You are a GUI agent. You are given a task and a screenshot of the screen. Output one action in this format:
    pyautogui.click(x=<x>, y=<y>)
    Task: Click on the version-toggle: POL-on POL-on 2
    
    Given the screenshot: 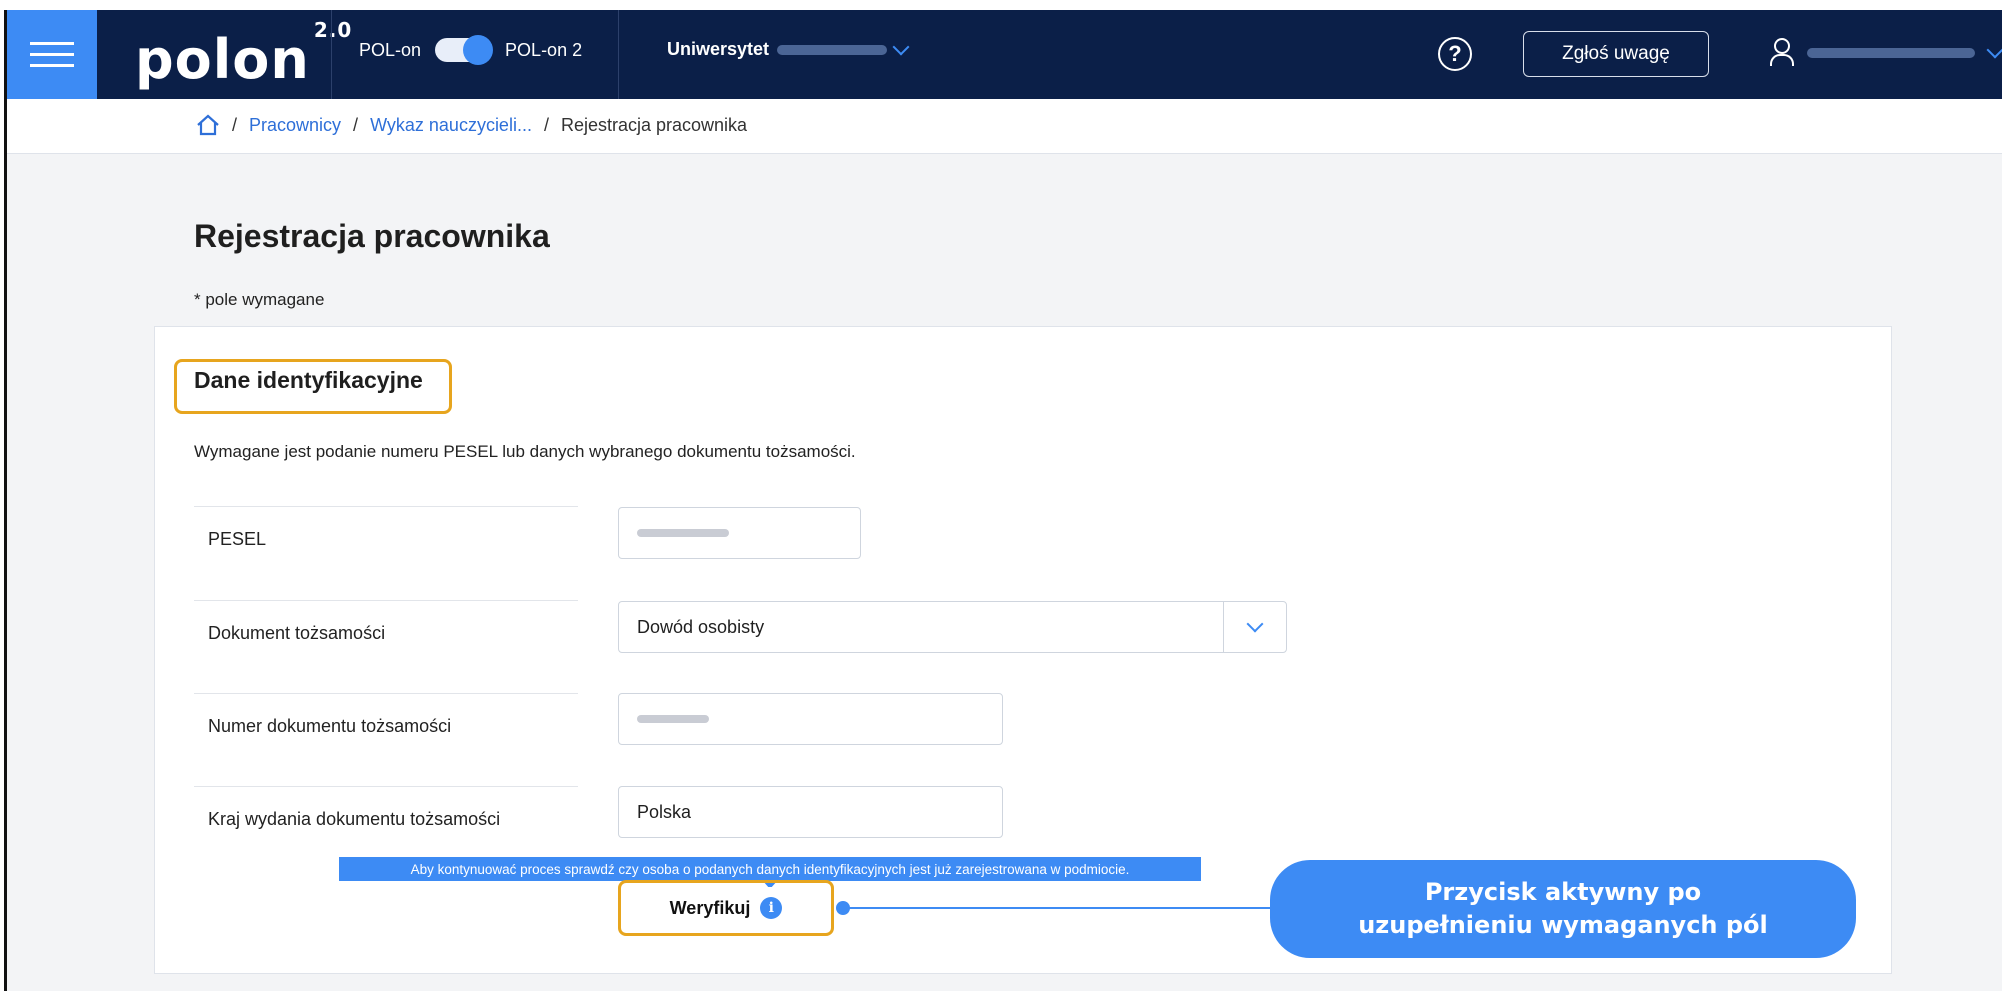 What is the action you would take?
    pyautogui.click(x=471, y=50)
    